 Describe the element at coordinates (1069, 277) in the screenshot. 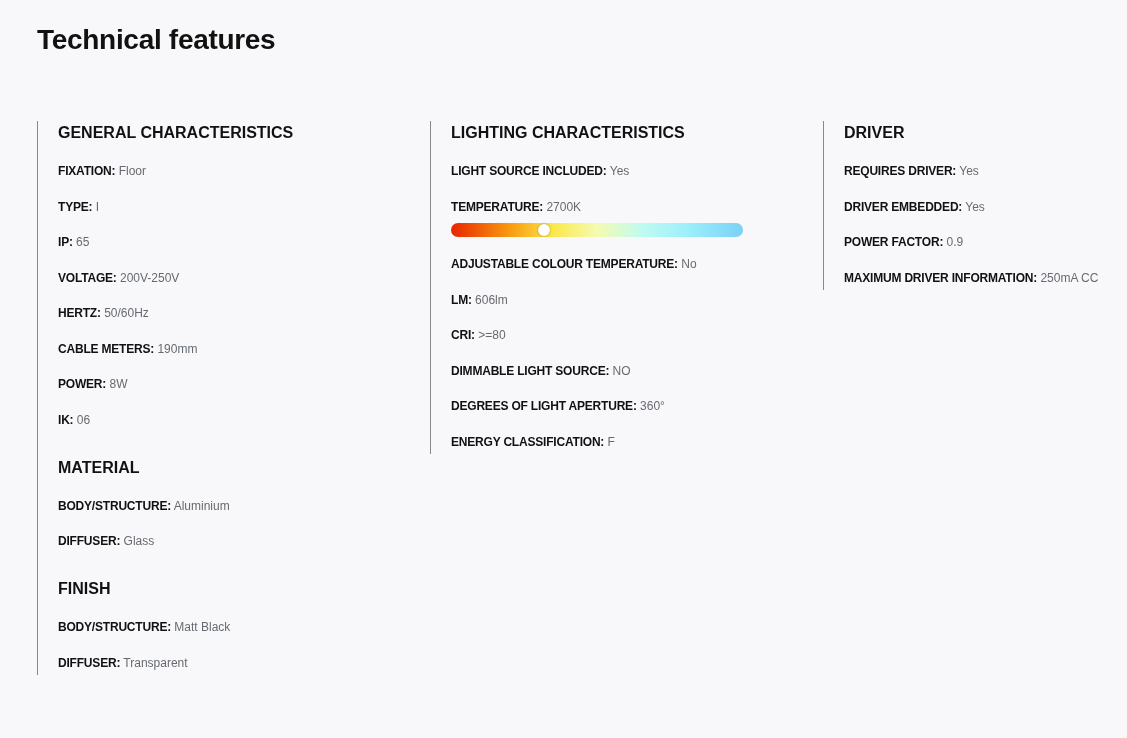

I see `spec-value: 250mA CC` at that location.